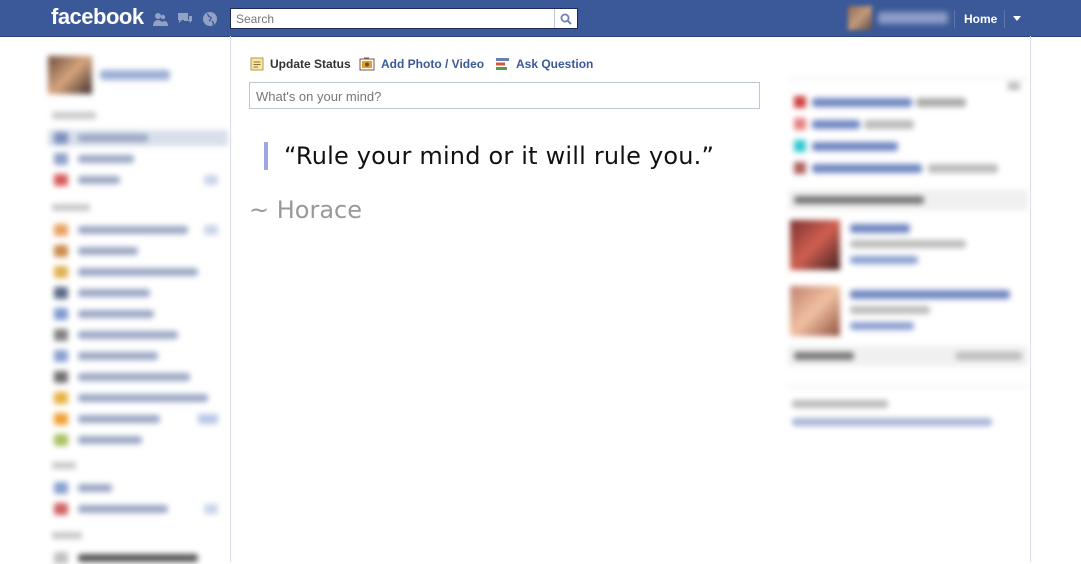 This screenshot has height=564, width=1081. I want to click on tab-update-status: Update Status, so click(300, 64).